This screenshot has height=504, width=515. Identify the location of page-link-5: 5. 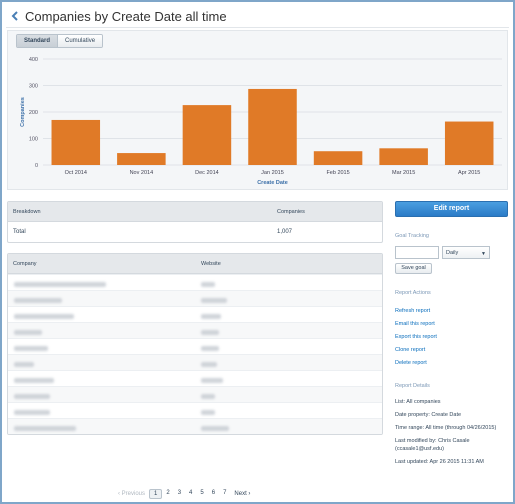
(201, 494).